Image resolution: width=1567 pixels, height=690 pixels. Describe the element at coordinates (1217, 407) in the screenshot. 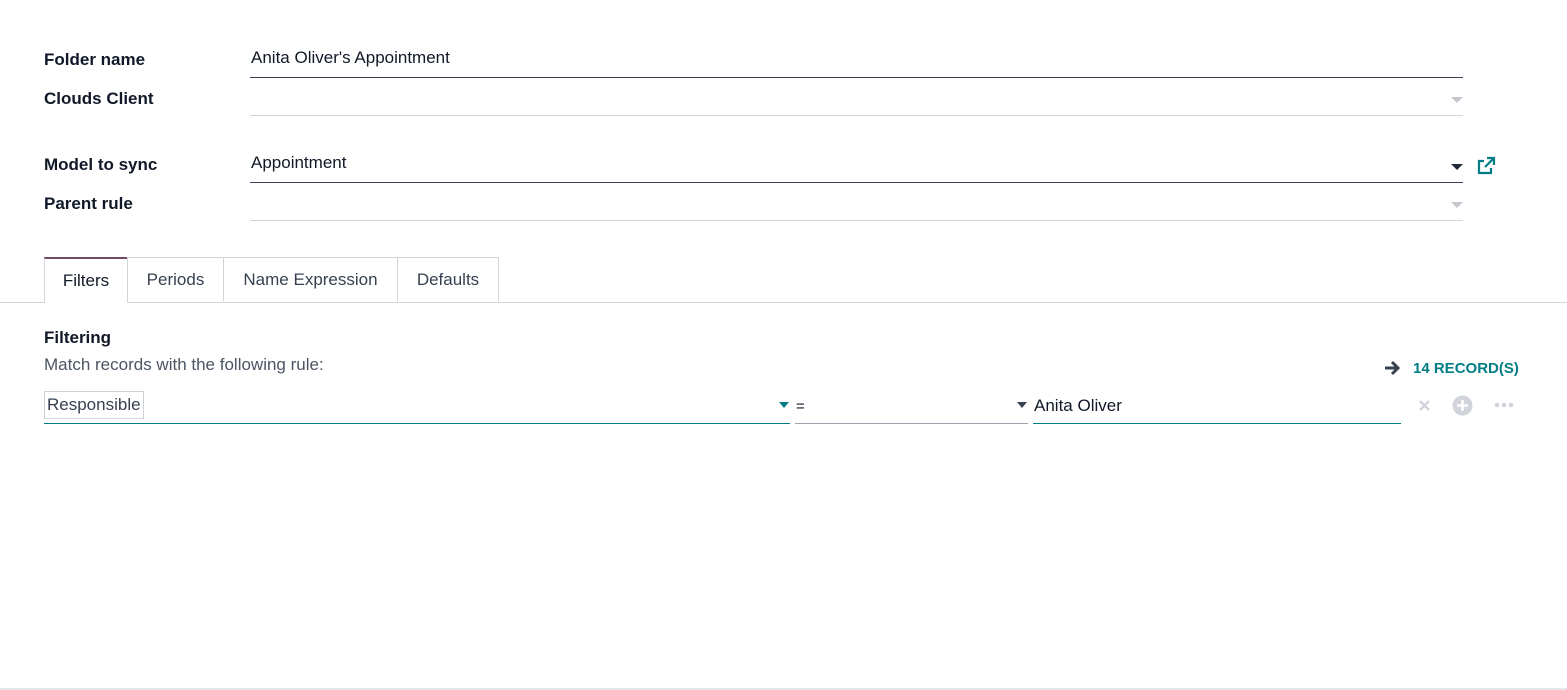

I see `rule-value-input: Anita Oliver` at that location.